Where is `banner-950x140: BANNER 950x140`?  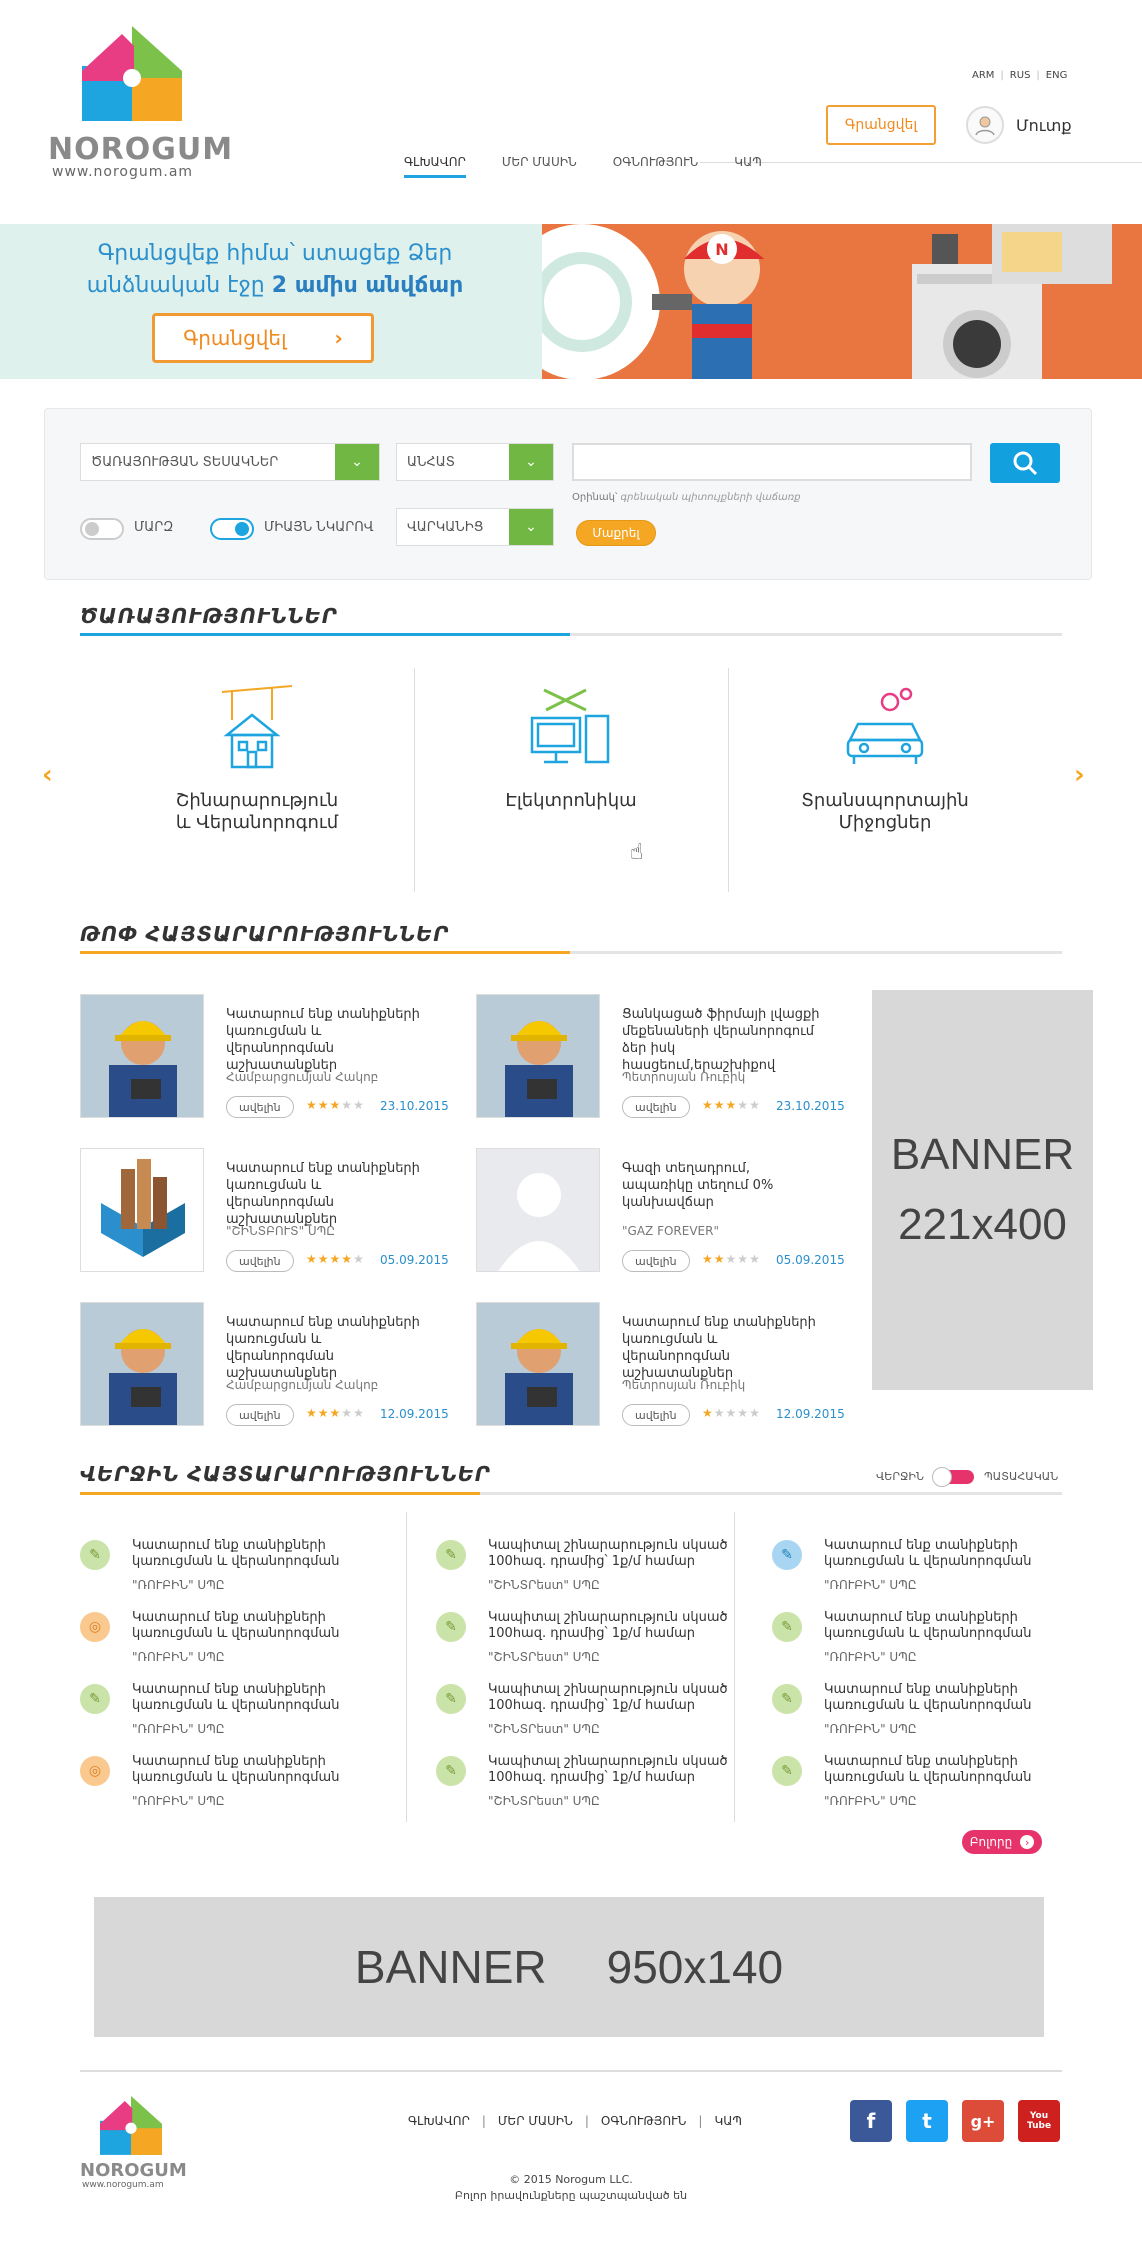
banner-950x140: BANNER 950x140 is located at coordinates (569, 1967).